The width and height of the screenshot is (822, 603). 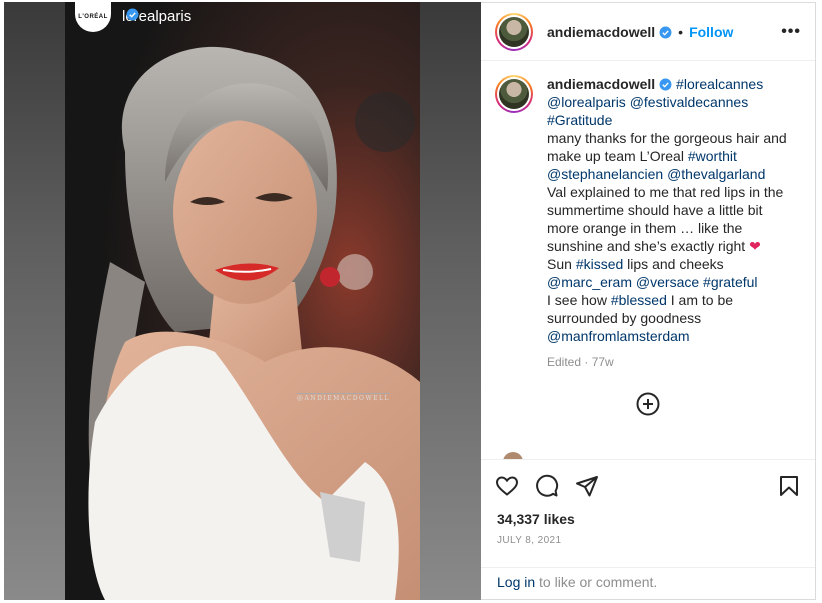 I want to click on caption-avatar, so click(x=514, y=94).